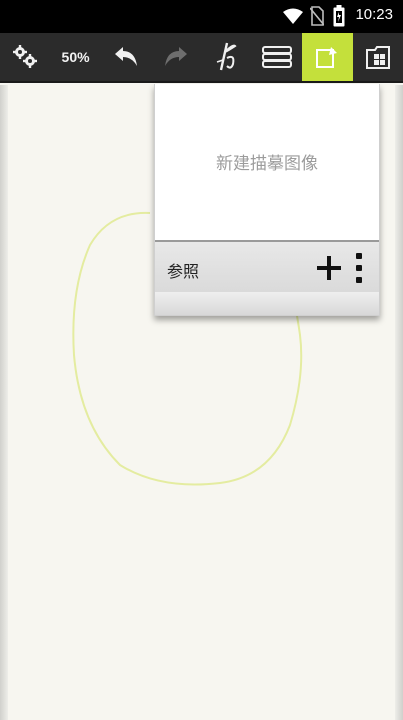 The height and width of the screenshot is (720, 403). I want to click on popup-footer, so click(267, 303).